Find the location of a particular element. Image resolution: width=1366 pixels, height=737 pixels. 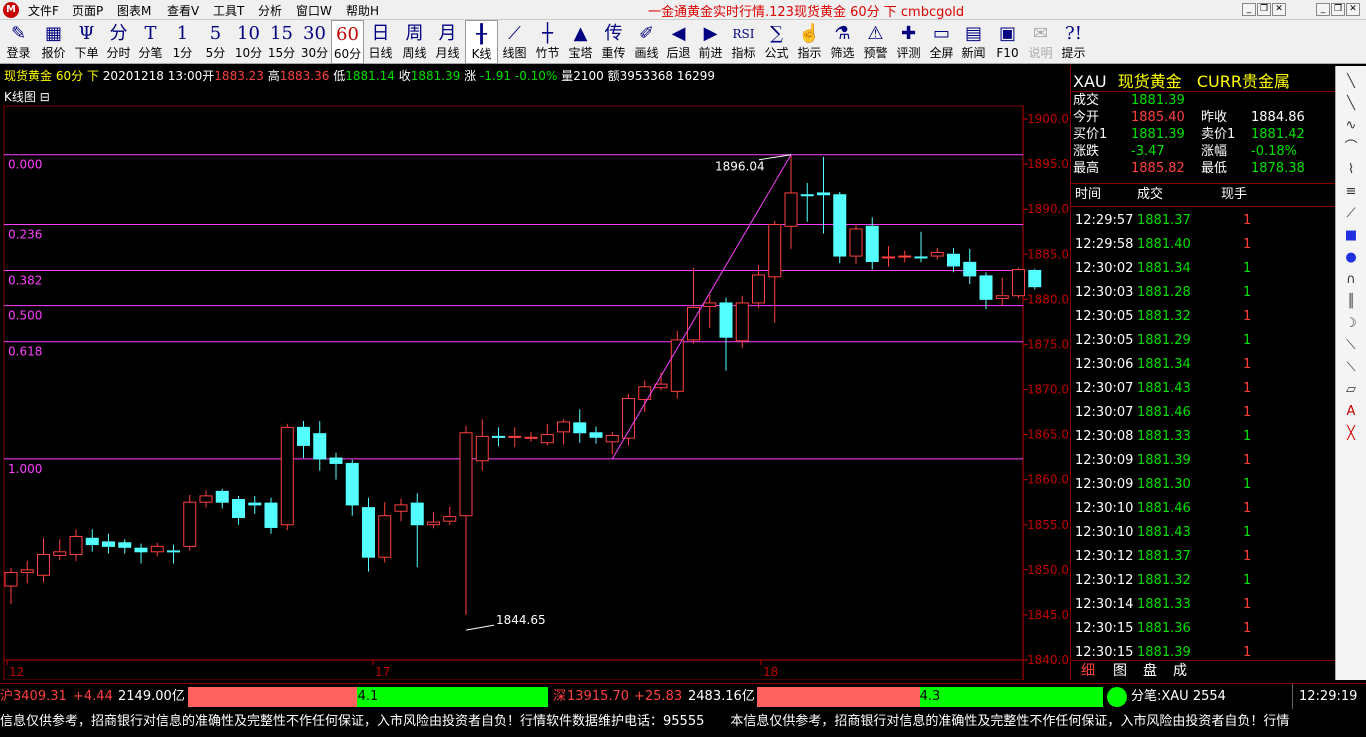

menu-window: 窗口W is located at coordinates (314, 10).